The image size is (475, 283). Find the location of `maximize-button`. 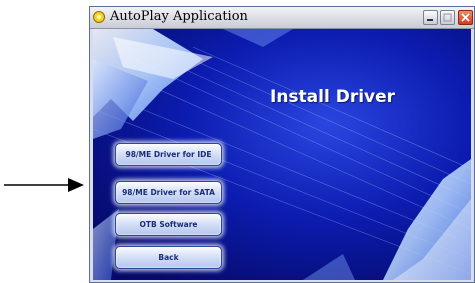

maximize-button is located at coordinates (447, 17).